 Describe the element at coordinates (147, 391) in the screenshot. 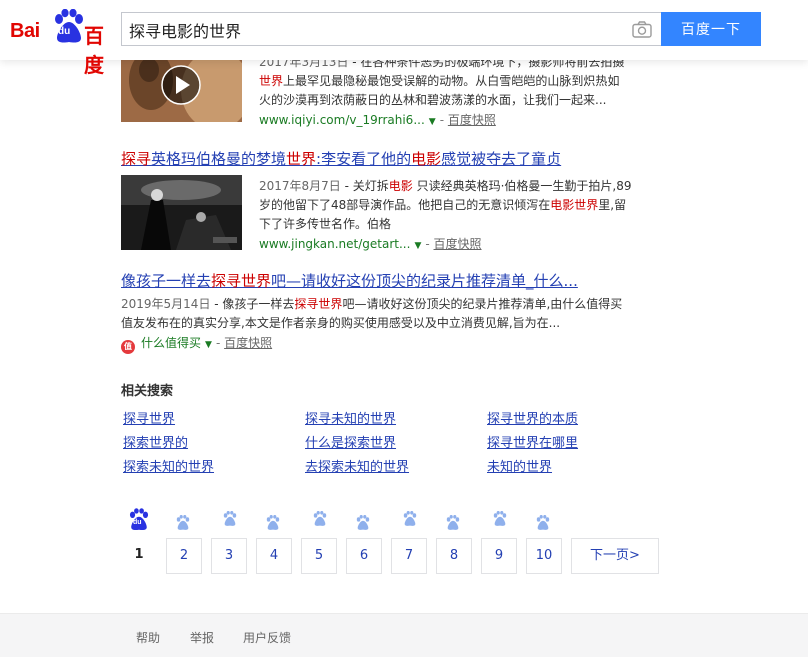

I see `related-searches-title: 相关搜索` at that location.